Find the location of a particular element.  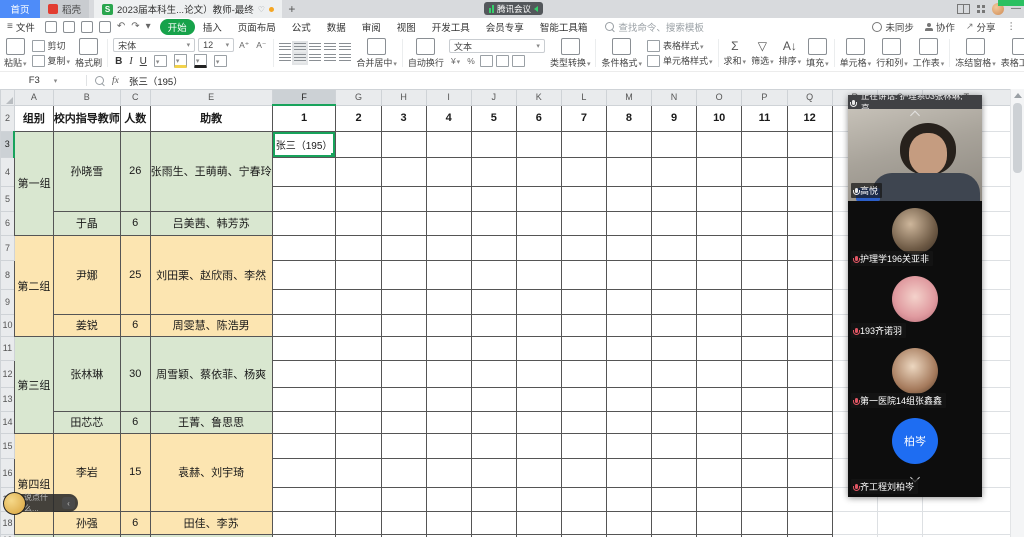

more-menu-icon: ⋮ is located at coordinates (1012, 26).